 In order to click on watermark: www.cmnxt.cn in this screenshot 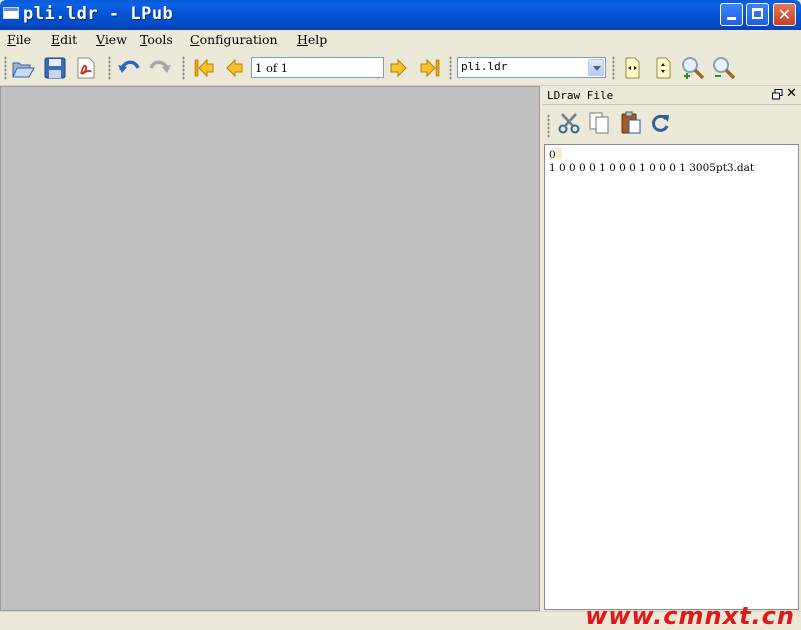, I will do `click(690, 616)`.